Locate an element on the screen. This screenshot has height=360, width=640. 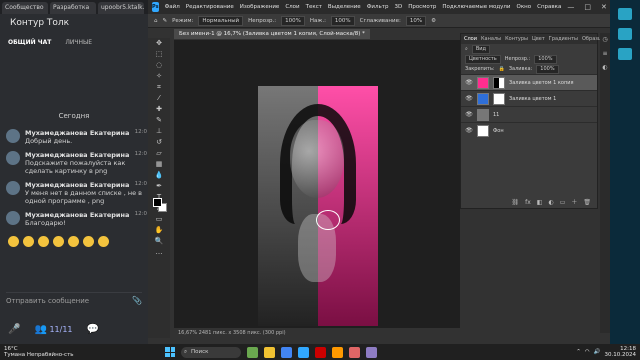
lasso-tool-icon: ◌ is located at coordinates (159, 65).